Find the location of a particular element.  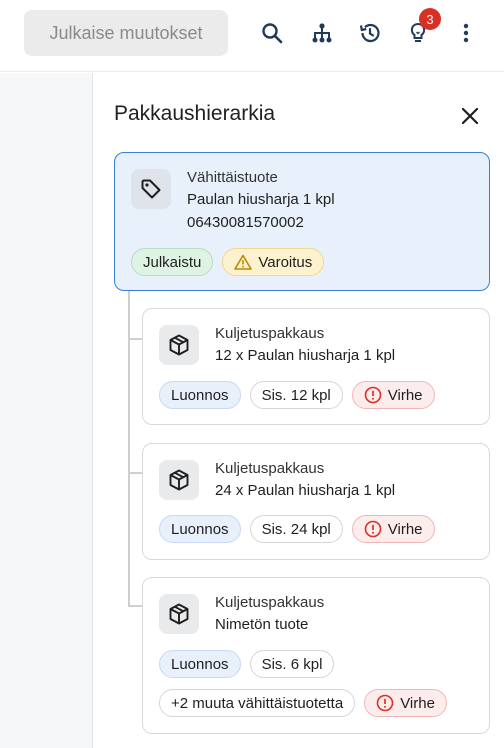

product-type: Vähittäistuote is located at coordinates (232, 177).